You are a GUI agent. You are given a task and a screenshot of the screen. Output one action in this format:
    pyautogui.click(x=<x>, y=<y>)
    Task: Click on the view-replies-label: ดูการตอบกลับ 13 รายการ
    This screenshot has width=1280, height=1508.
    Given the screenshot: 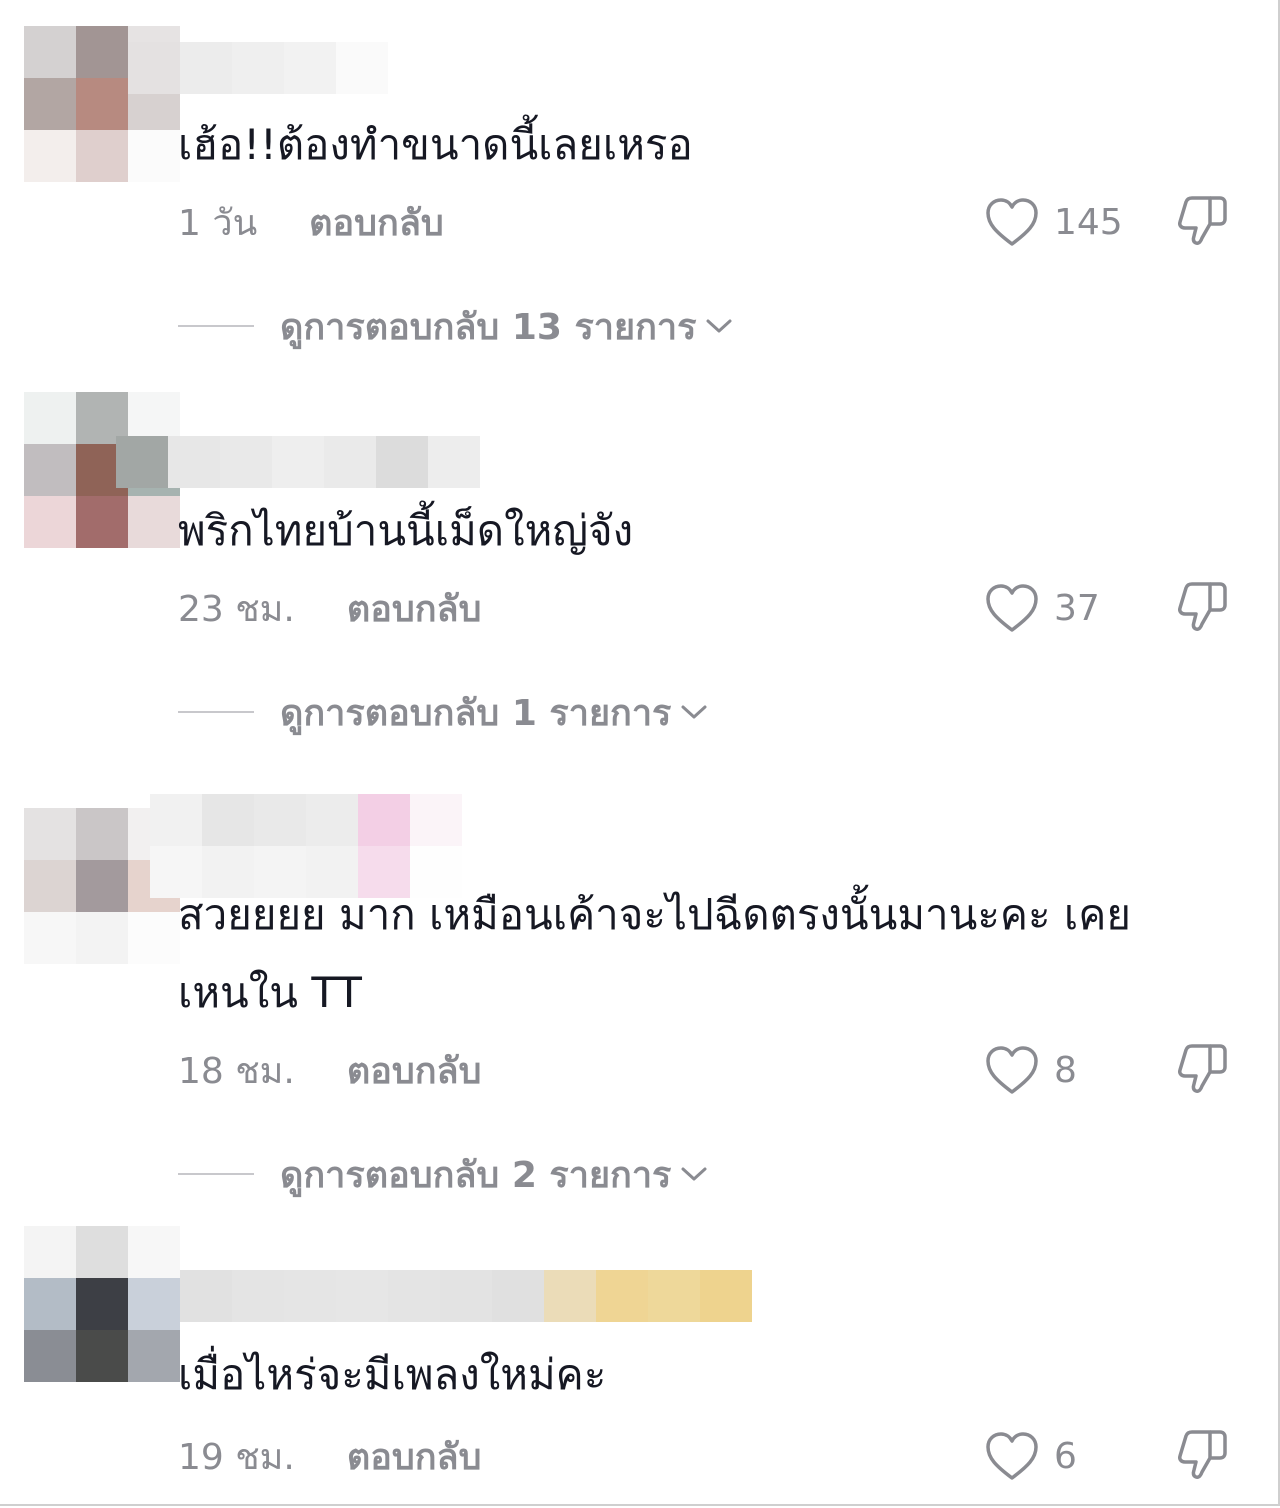 What is the action you would take?
    pyautogui.click(x=488, y=327)
    